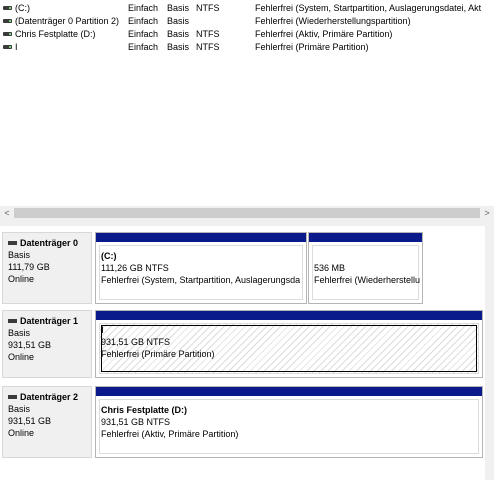 The width and height of the screenshot is (494, 480). I want to click on chevron-left-icon: <, so click(7, 213).